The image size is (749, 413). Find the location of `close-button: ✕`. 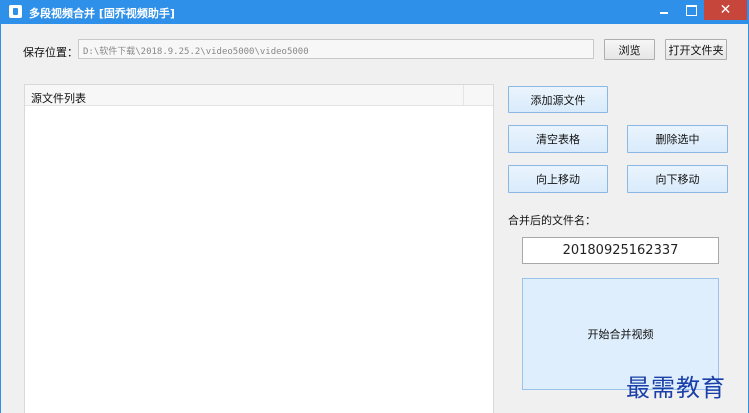

close-button: ✕ is located at coordinates (725, 10).